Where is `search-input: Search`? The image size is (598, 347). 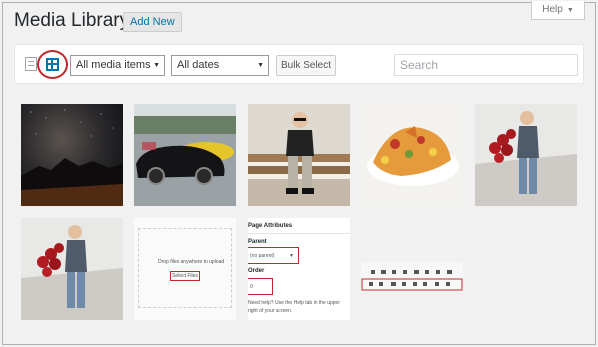 search-input: Search is located at coordinates (486, 65).